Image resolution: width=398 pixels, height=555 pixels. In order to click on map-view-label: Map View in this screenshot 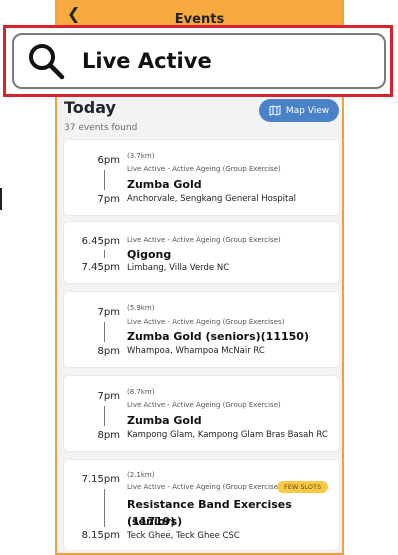, I will do `click(307, 110)`.